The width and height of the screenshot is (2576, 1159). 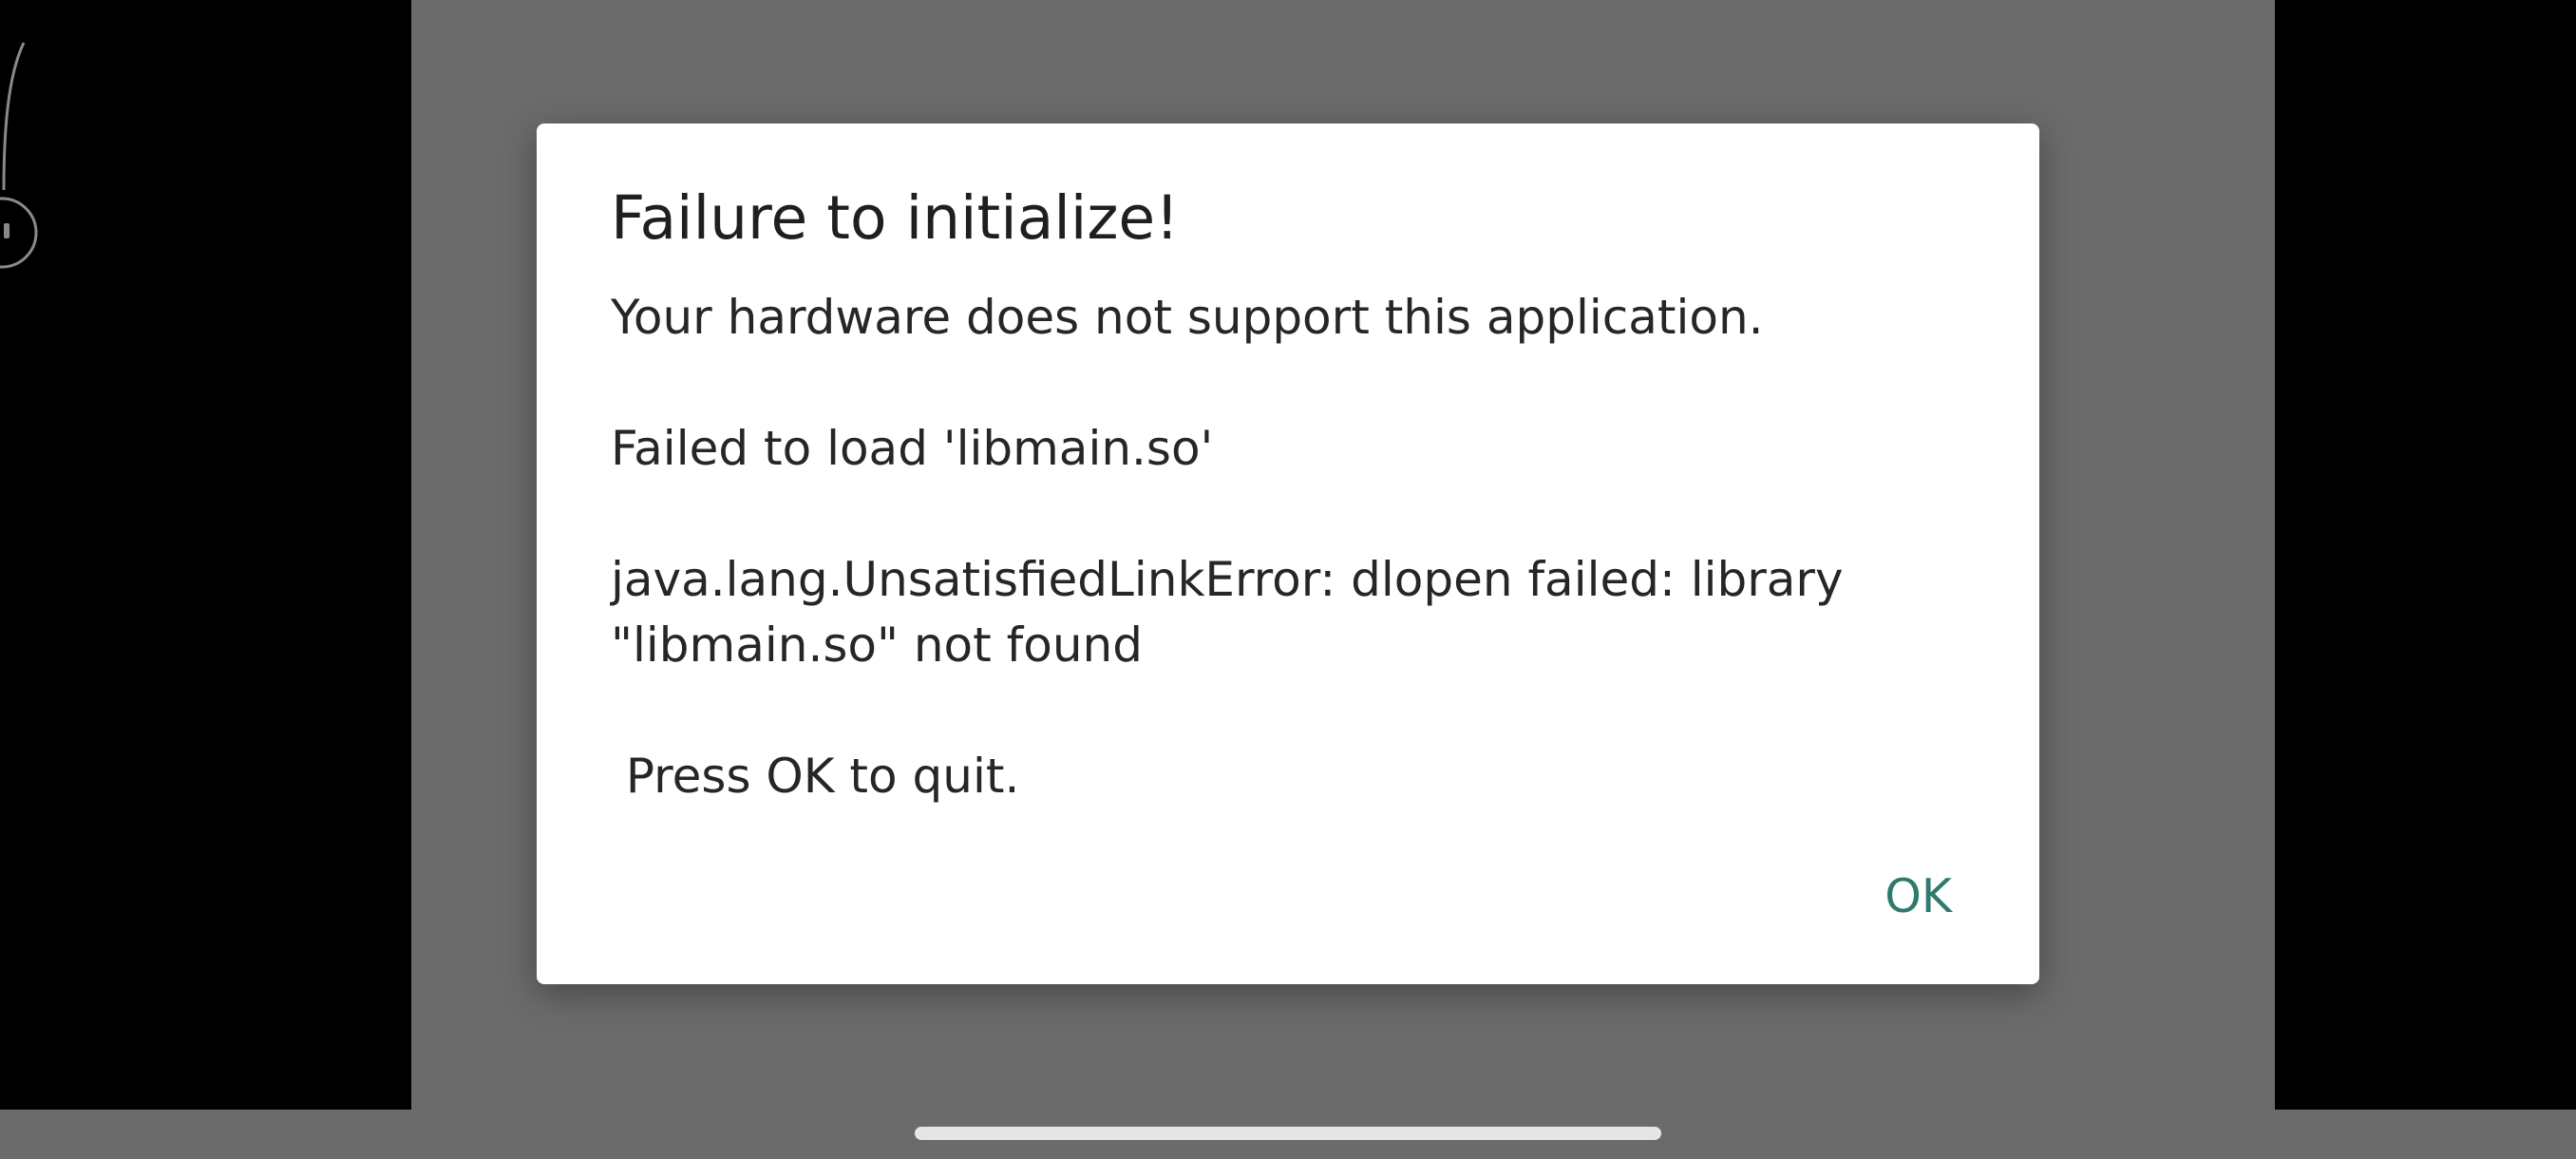 What do you see at coordinates (1918, 897) in the screenshot?
I see `ok-button: OK` at bounding box center [1918, 897].